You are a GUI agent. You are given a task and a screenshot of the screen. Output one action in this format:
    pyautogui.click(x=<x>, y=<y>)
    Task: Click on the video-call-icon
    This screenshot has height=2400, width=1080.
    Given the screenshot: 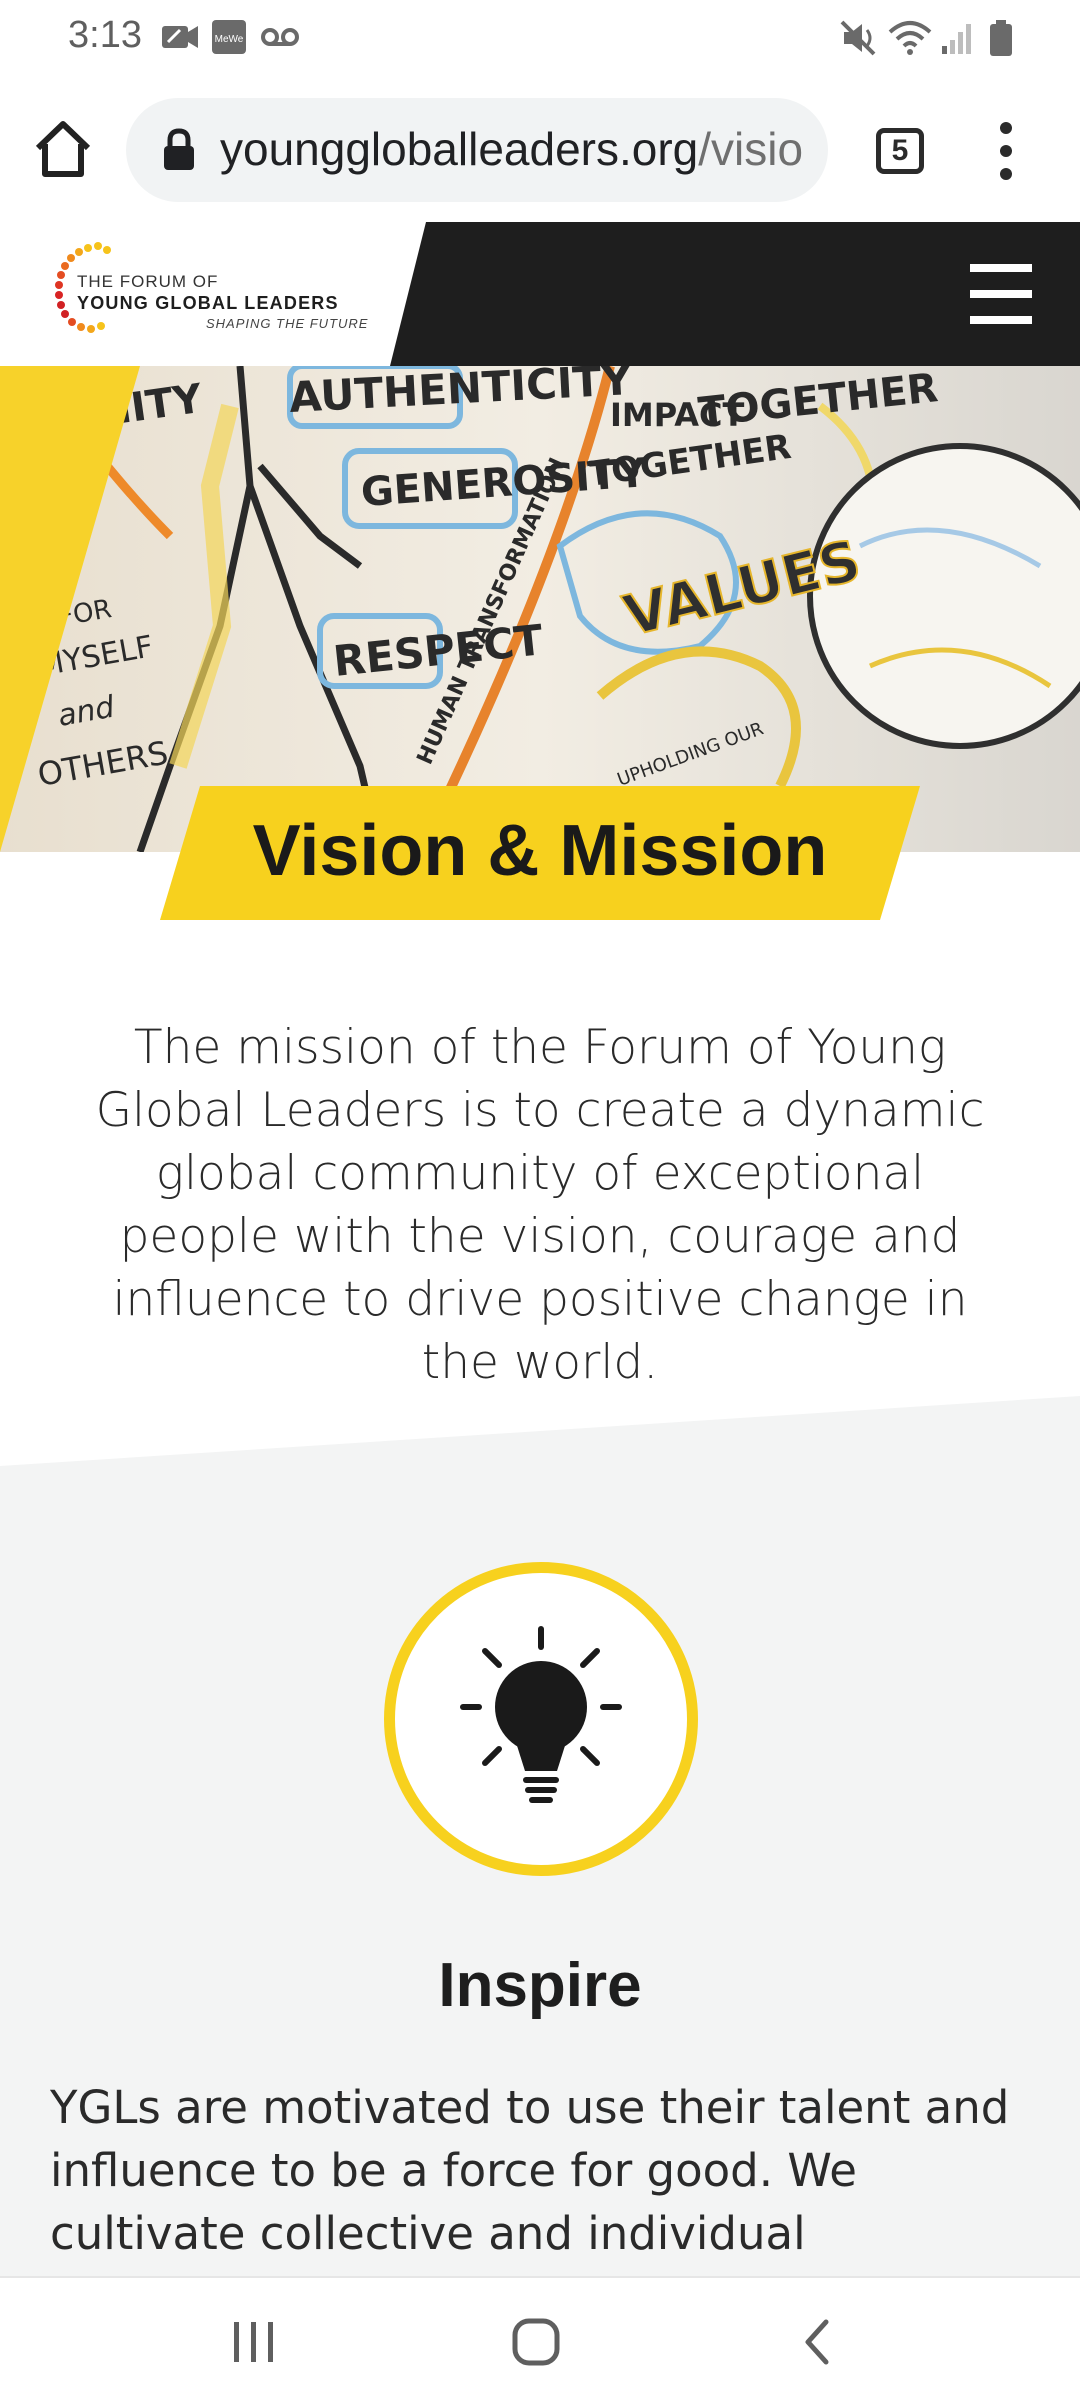 What is the action you would take?
    pyautogui.click(x=180, y=37)
    